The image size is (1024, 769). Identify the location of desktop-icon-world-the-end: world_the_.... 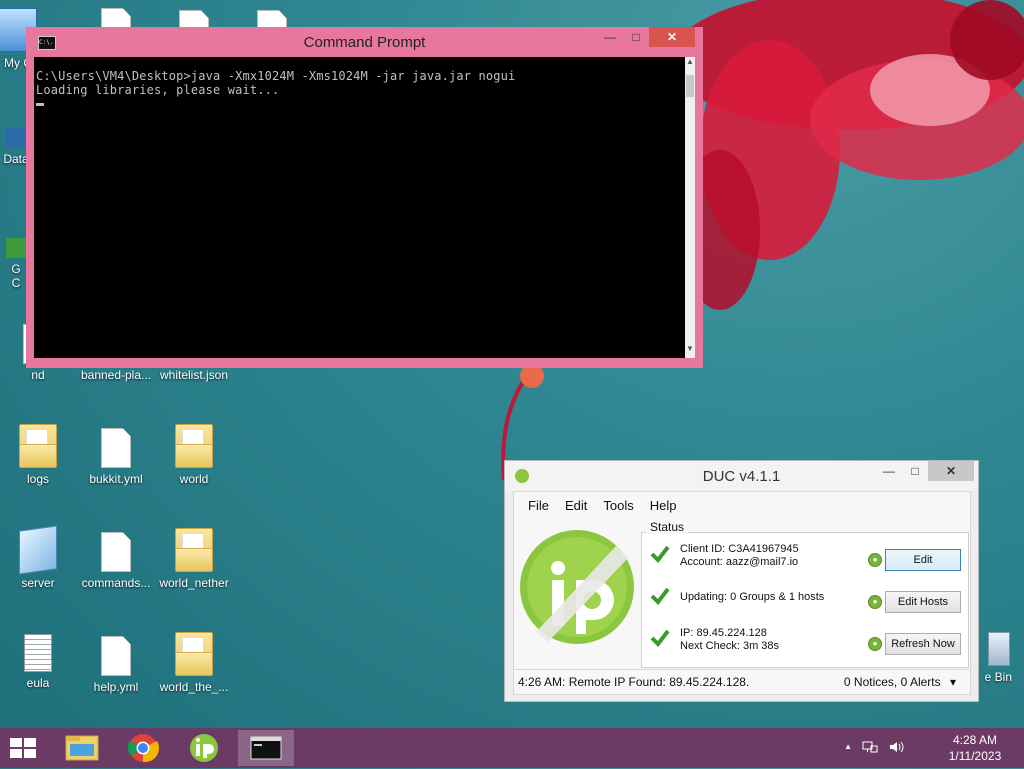
(194, 663).